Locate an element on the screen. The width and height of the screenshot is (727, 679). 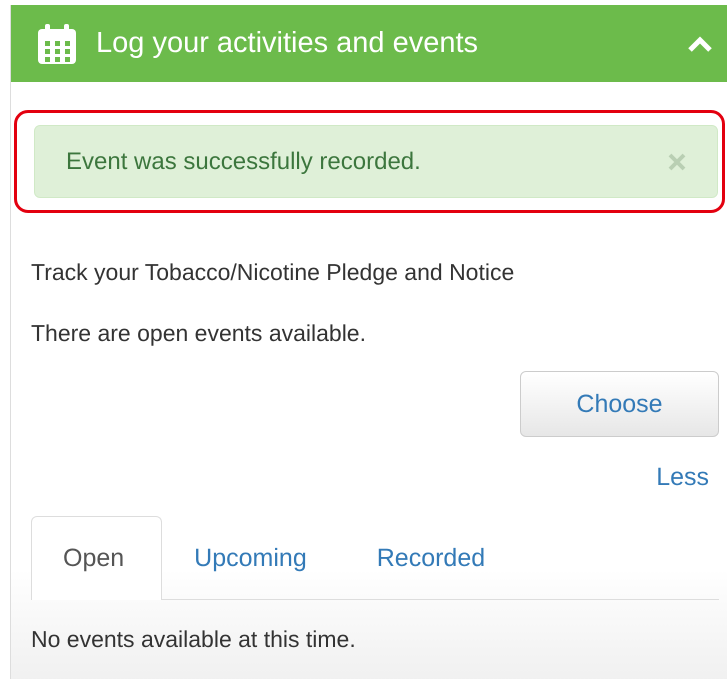
tab: Upcoming is located at coordinates (253, 558).